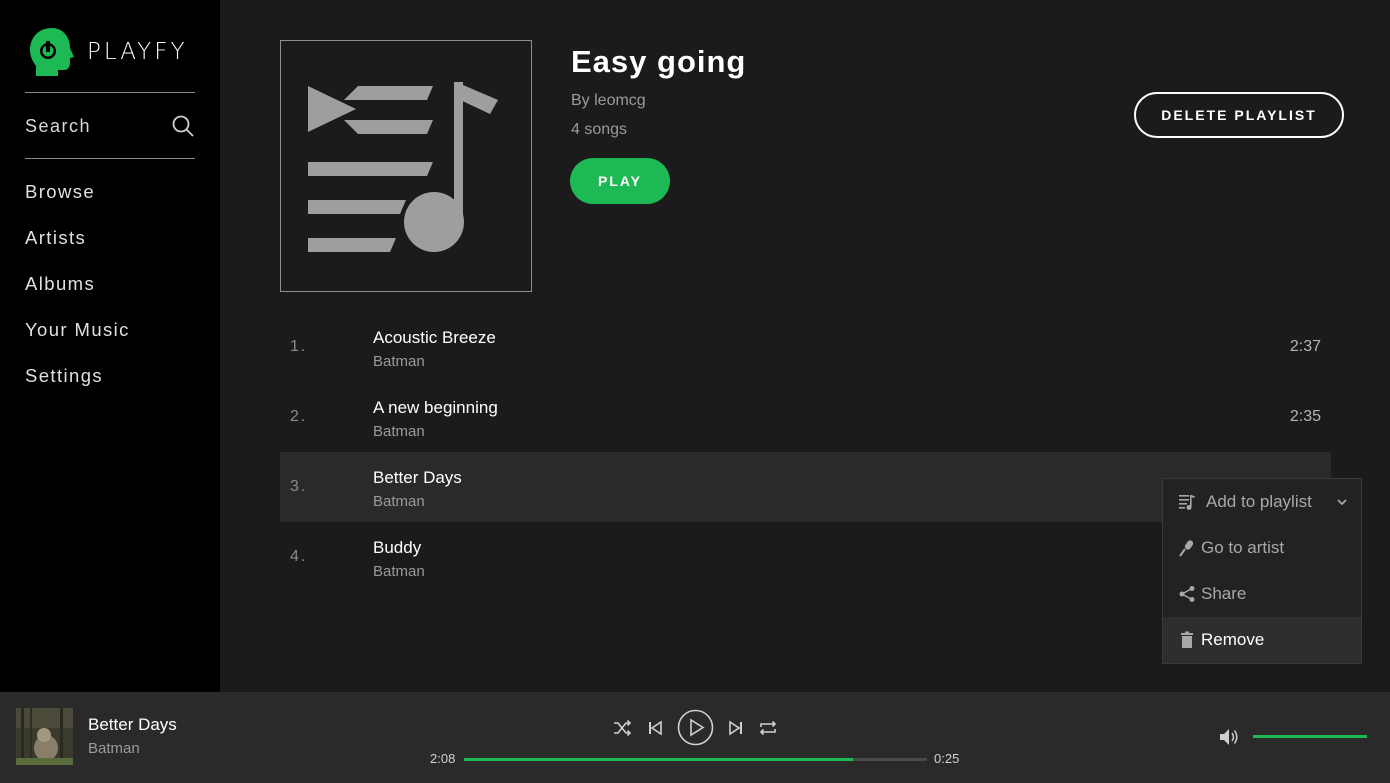 The height and width of the screenshot is (783, 1390). What do you see at coordinates (299, 556) in the screenshot?
I see `track-number: 4.` at bounding box center [299, 556].